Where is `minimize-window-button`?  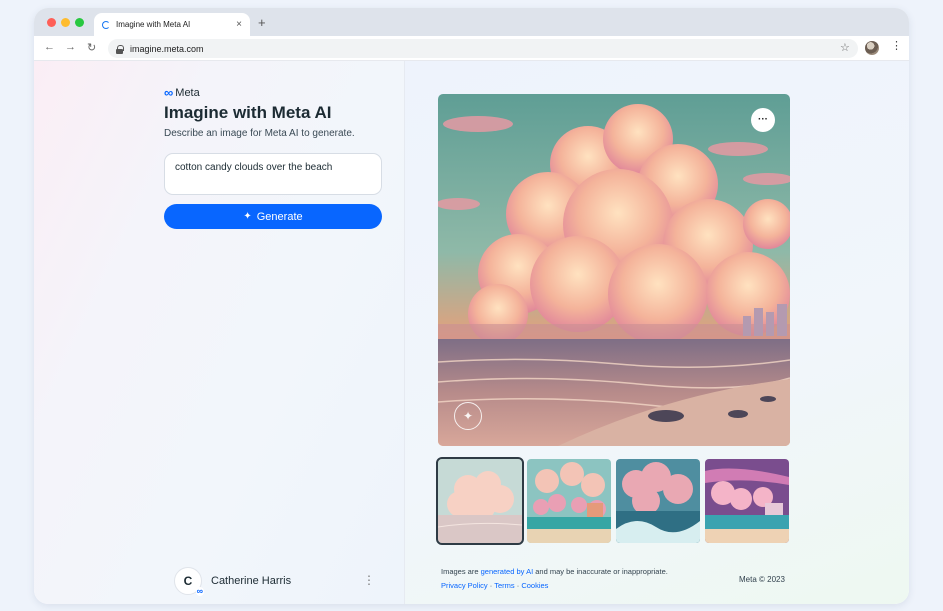
minimize-window-button is located at coordinates (65, 22).